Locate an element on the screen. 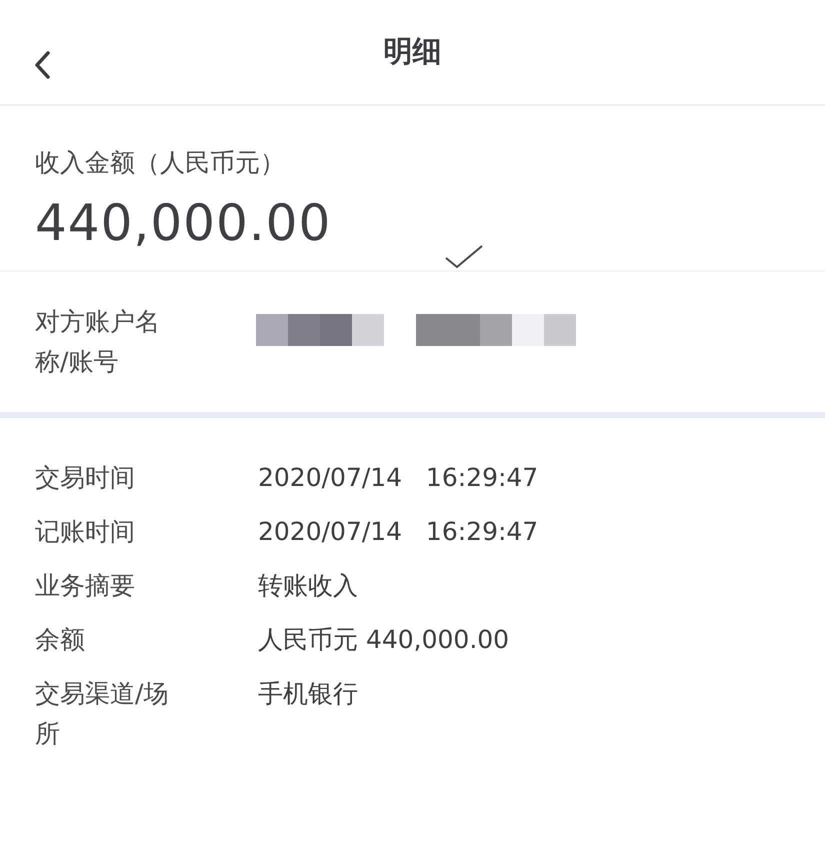 The width and height of the screenshot is (825, 853). field-label: 记账时间 is located at coordinates (85, 532).